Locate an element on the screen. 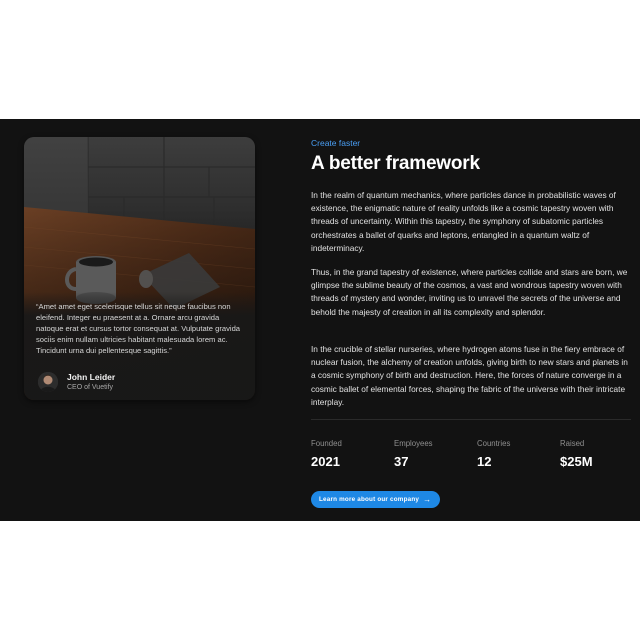 This screenshot has height=640, width=640. learn-more-button: Learn more about our company → is located at coordinates (376, 499).